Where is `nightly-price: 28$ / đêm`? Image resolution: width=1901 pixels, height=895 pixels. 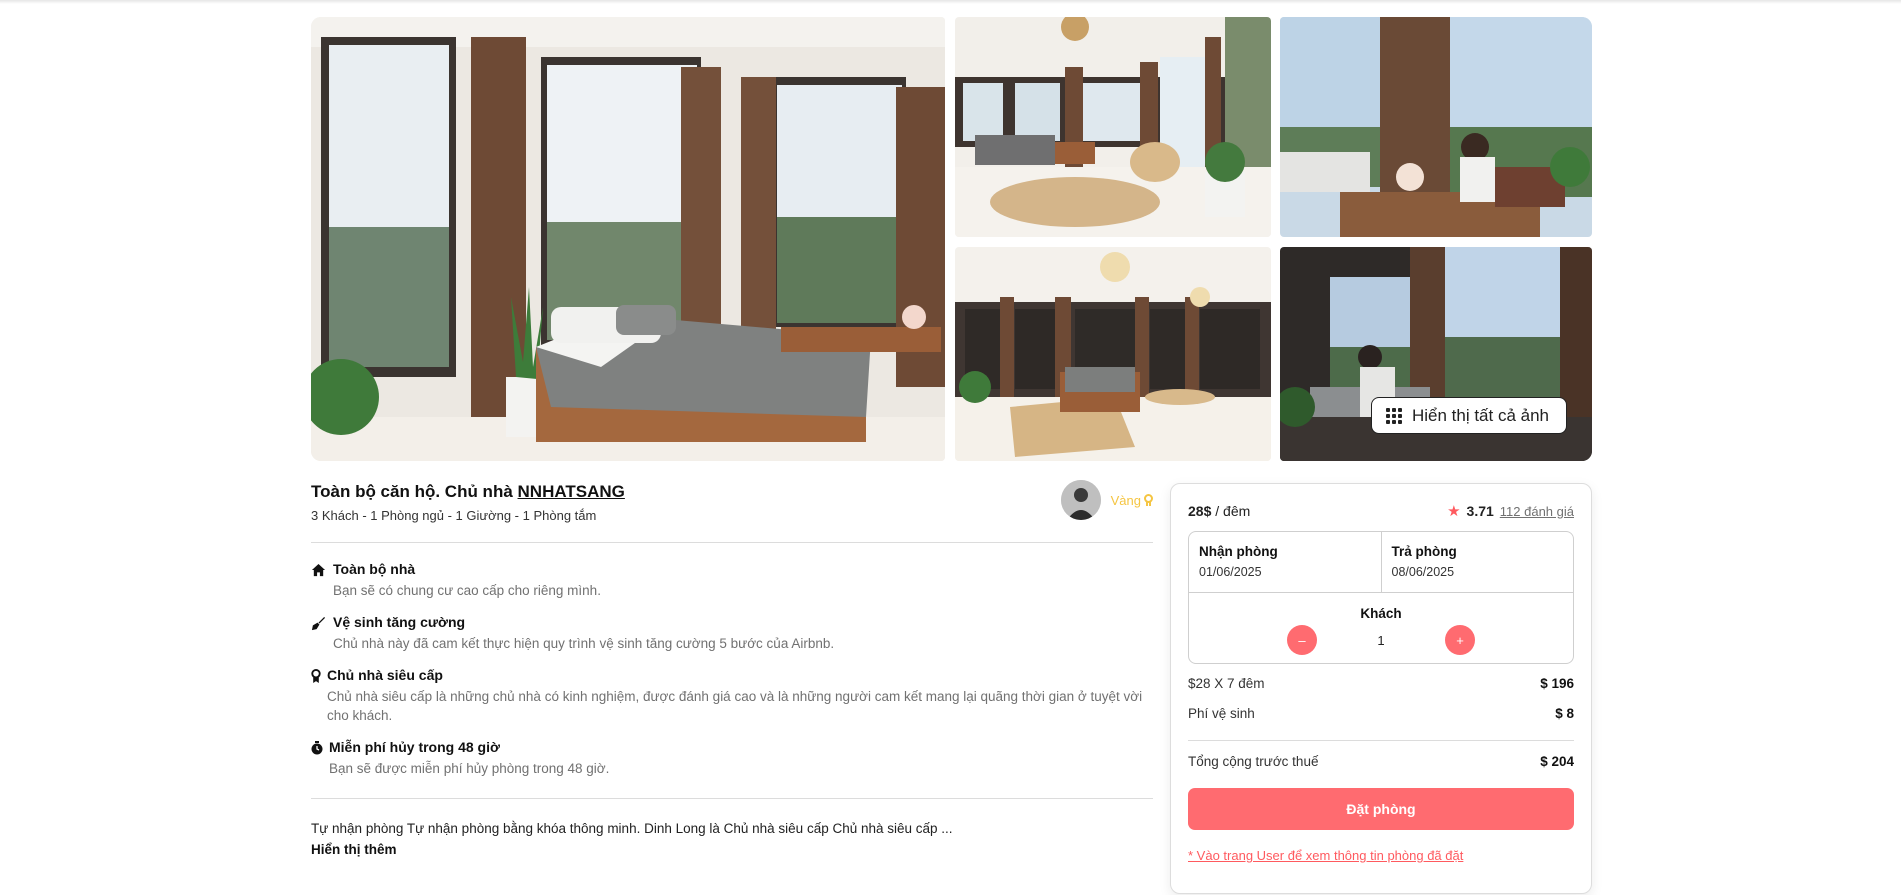
nightly-price: 28$ / đêm is located at coordinates (1219, 511).